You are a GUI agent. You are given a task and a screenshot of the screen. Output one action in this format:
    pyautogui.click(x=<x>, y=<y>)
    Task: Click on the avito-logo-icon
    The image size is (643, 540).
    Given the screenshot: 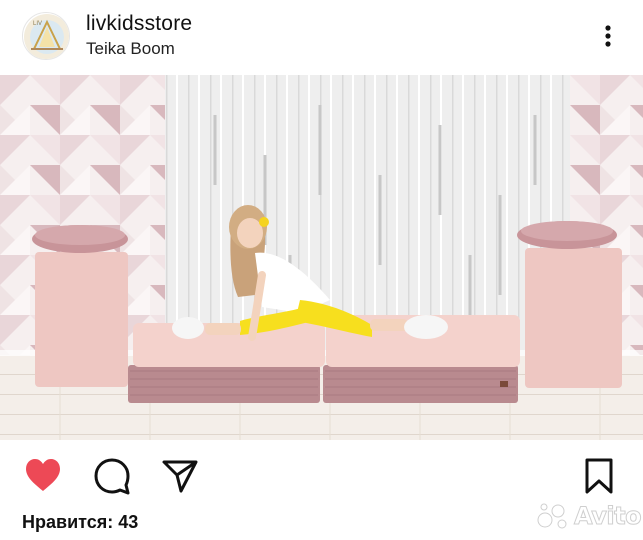 What is the action you would take?
    pyautogui.click(x=552, y=516)
    